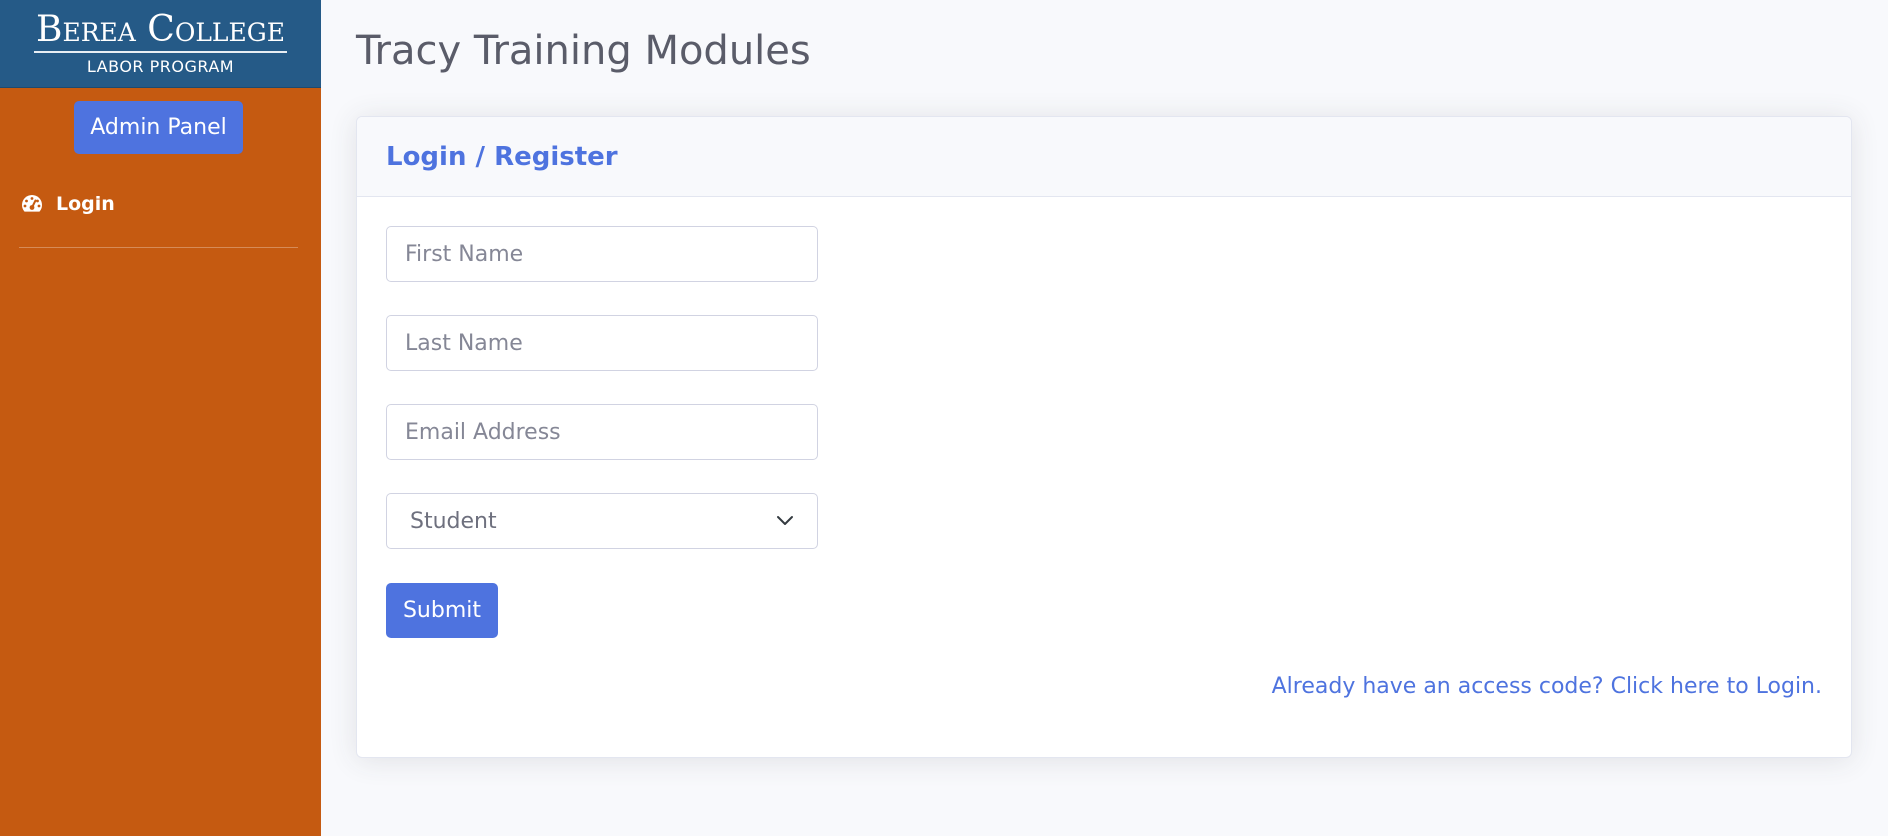  What do you see at coordinates (158, 127) in the screenshot?
I see `admin-panel-button: Admin Panel` at bounding box center [158, 127].